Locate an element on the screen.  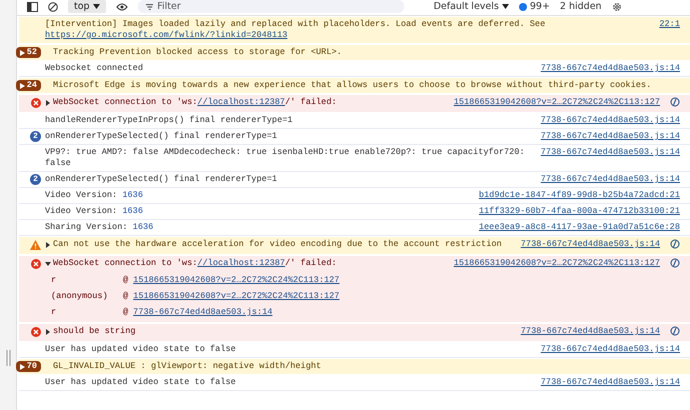
sidebar-toggle-icon is located at coordinates (32, 7).